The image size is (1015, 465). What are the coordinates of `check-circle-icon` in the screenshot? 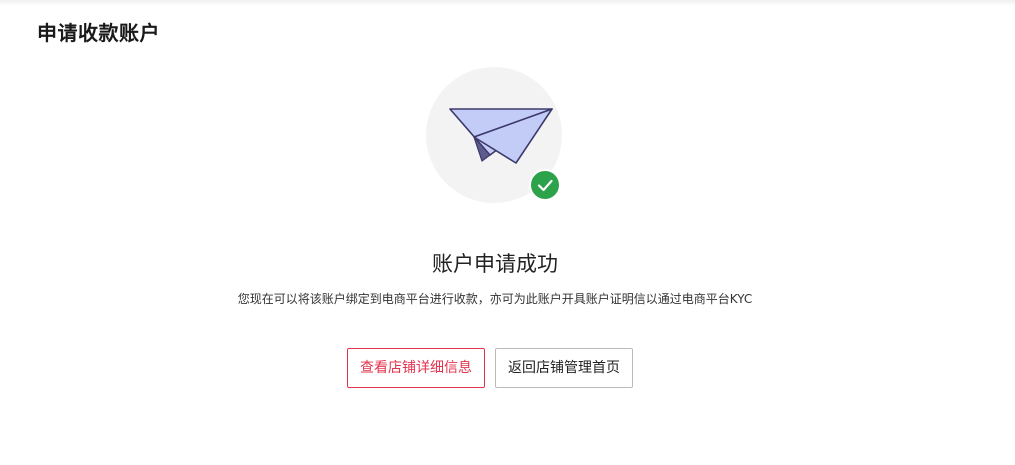 It's located at (545, 185).